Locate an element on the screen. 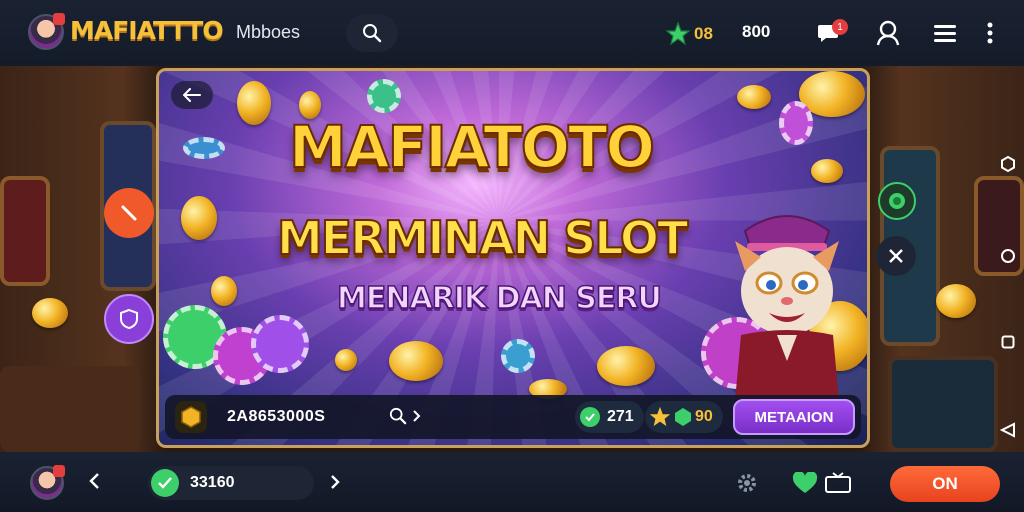 Image resolution: width=1024 pixels, height=512 pixels. next-button is located at coordinates (335, 484).